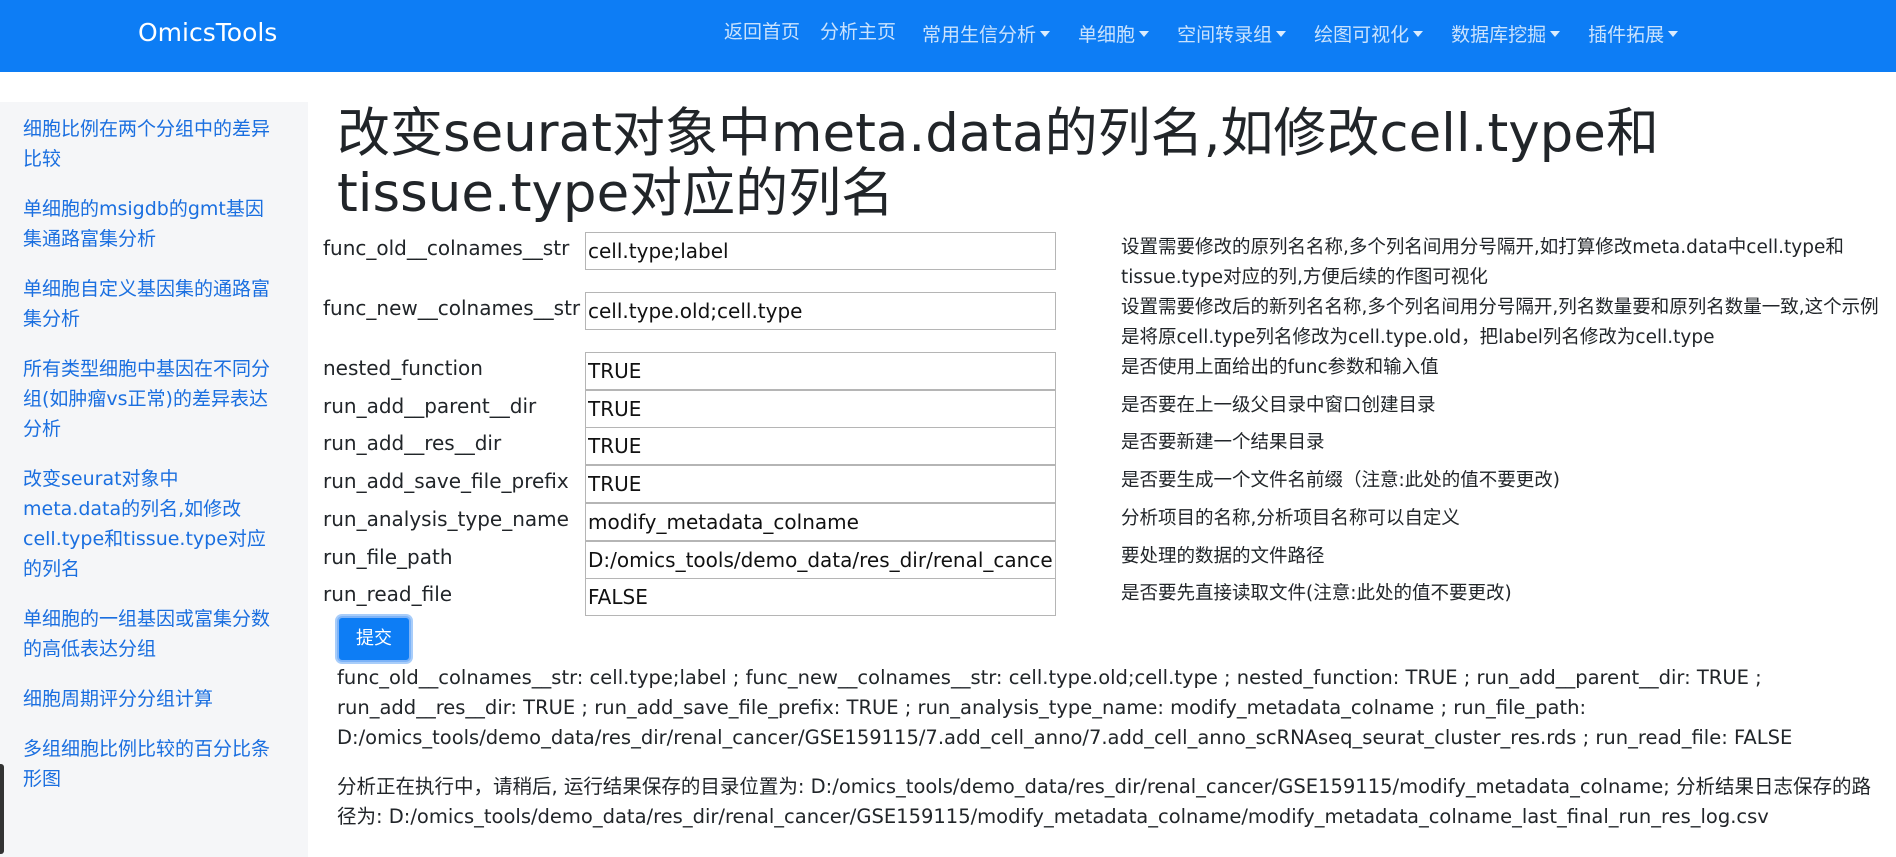 Image resolution: width=1896 pixels, height=857 pixels. I want to click on nav-dropdown-single-cell: 单细胞, so click(1114, 33).